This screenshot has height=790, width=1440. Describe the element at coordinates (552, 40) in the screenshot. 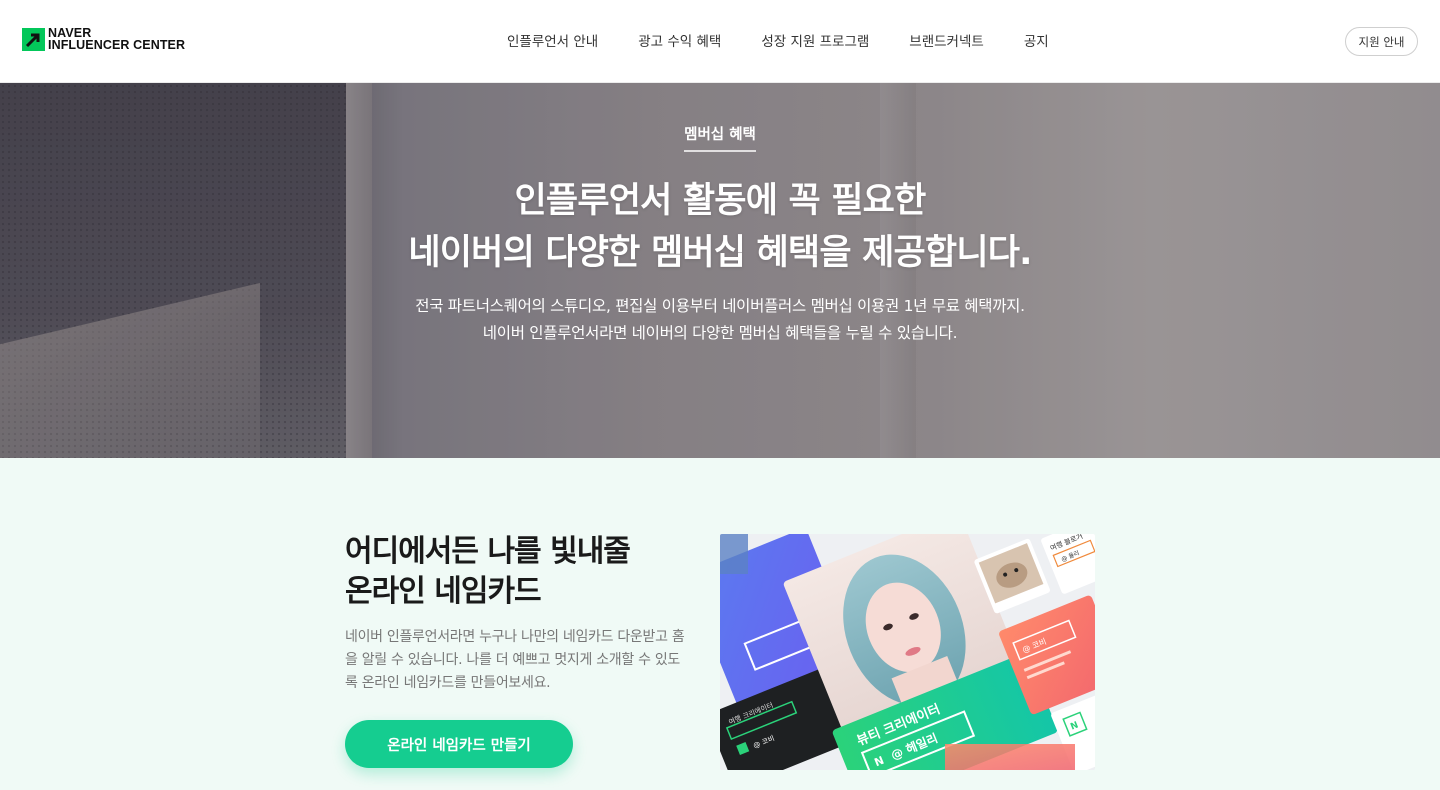

I see `nav-item-influencer-guide: 인플루언서 안내` at that location.